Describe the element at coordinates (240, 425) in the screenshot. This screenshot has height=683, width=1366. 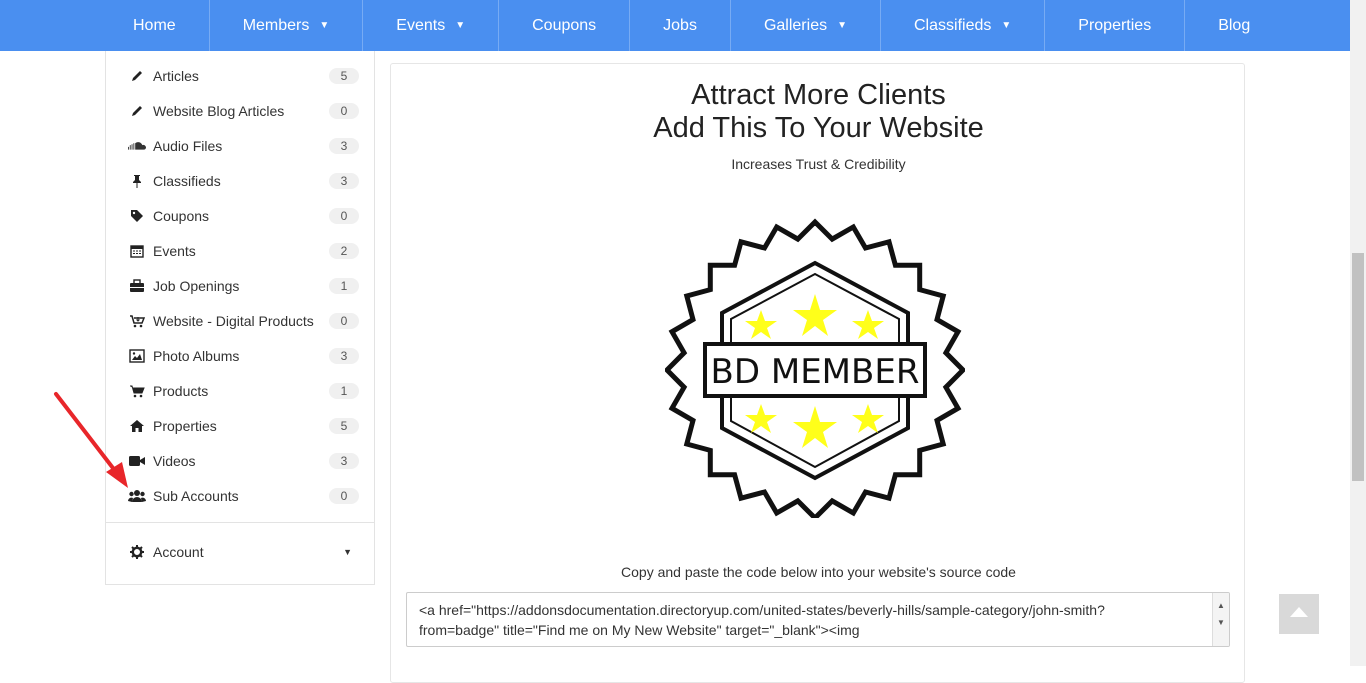
I see `sidebar-item-properties: Properties 5` at that location.